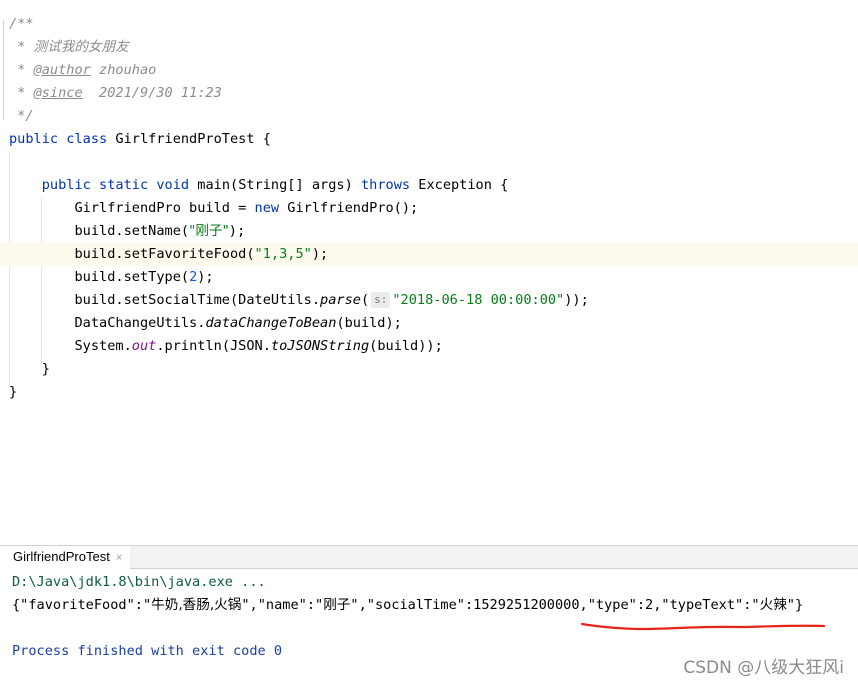 Image resolution: width=858 pixels, height=688 pixels. I want to click on output-text: ","name":", so click(282, 605).